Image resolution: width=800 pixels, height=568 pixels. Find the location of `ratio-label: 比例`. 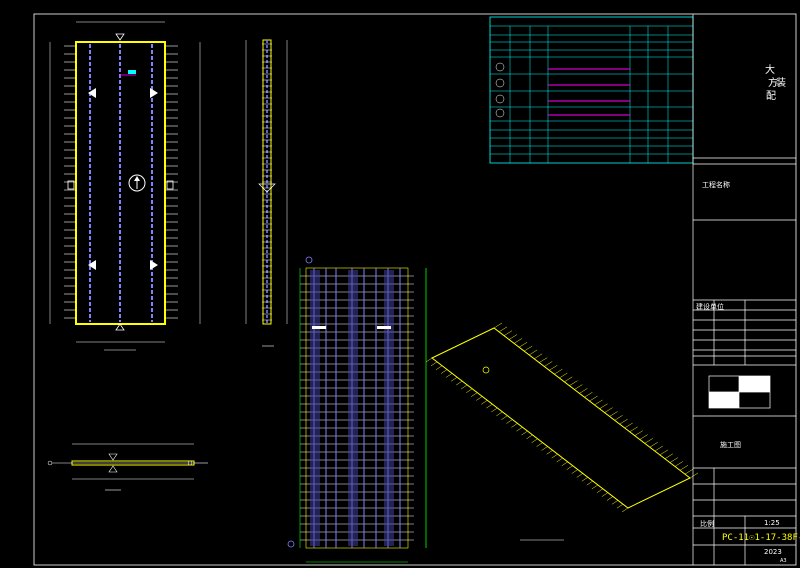

ratio-label: 比例 is located at coordinates (707, 524).